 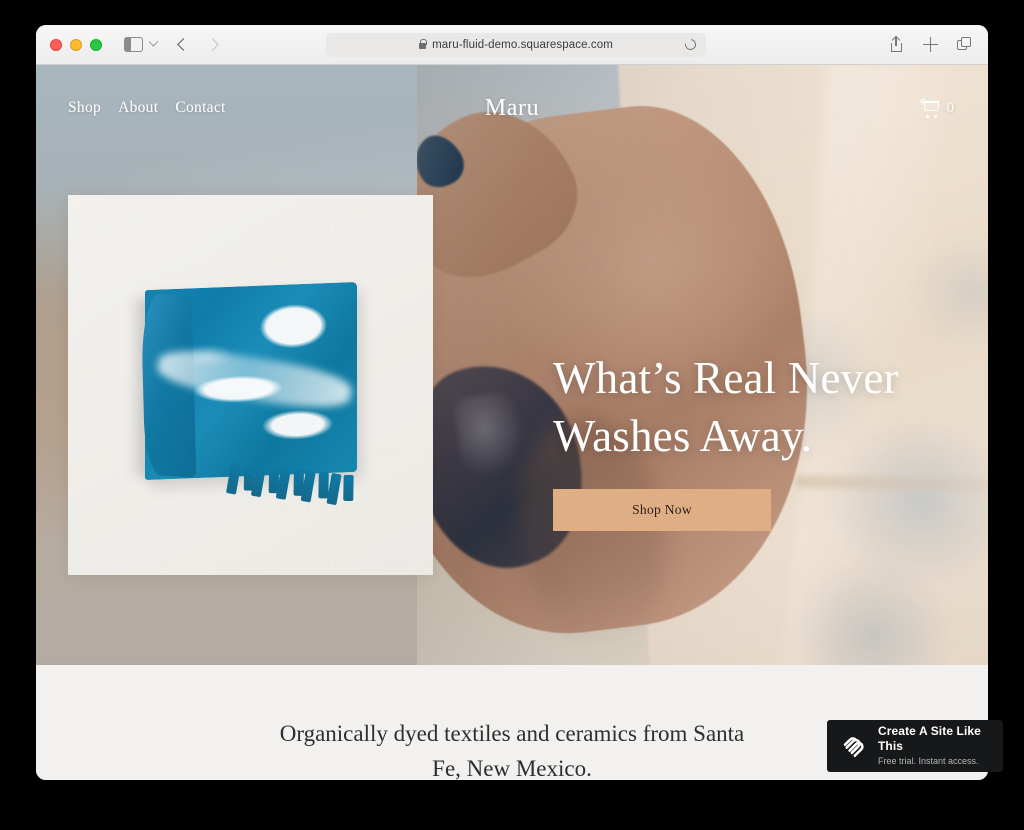 What do you see at coordinates (928, 761) in the screenshot?
I see `squarespace-promo-subtitle: Free trial. Instant access.` at bounding box center [928, 761].